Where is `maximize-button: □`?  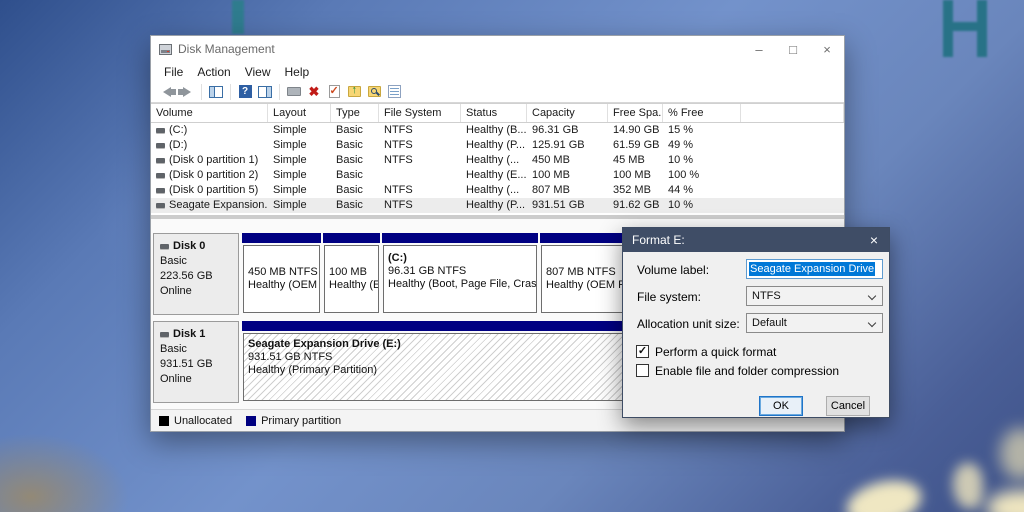 maximize-button: □ is located at coordinates (793, 49).